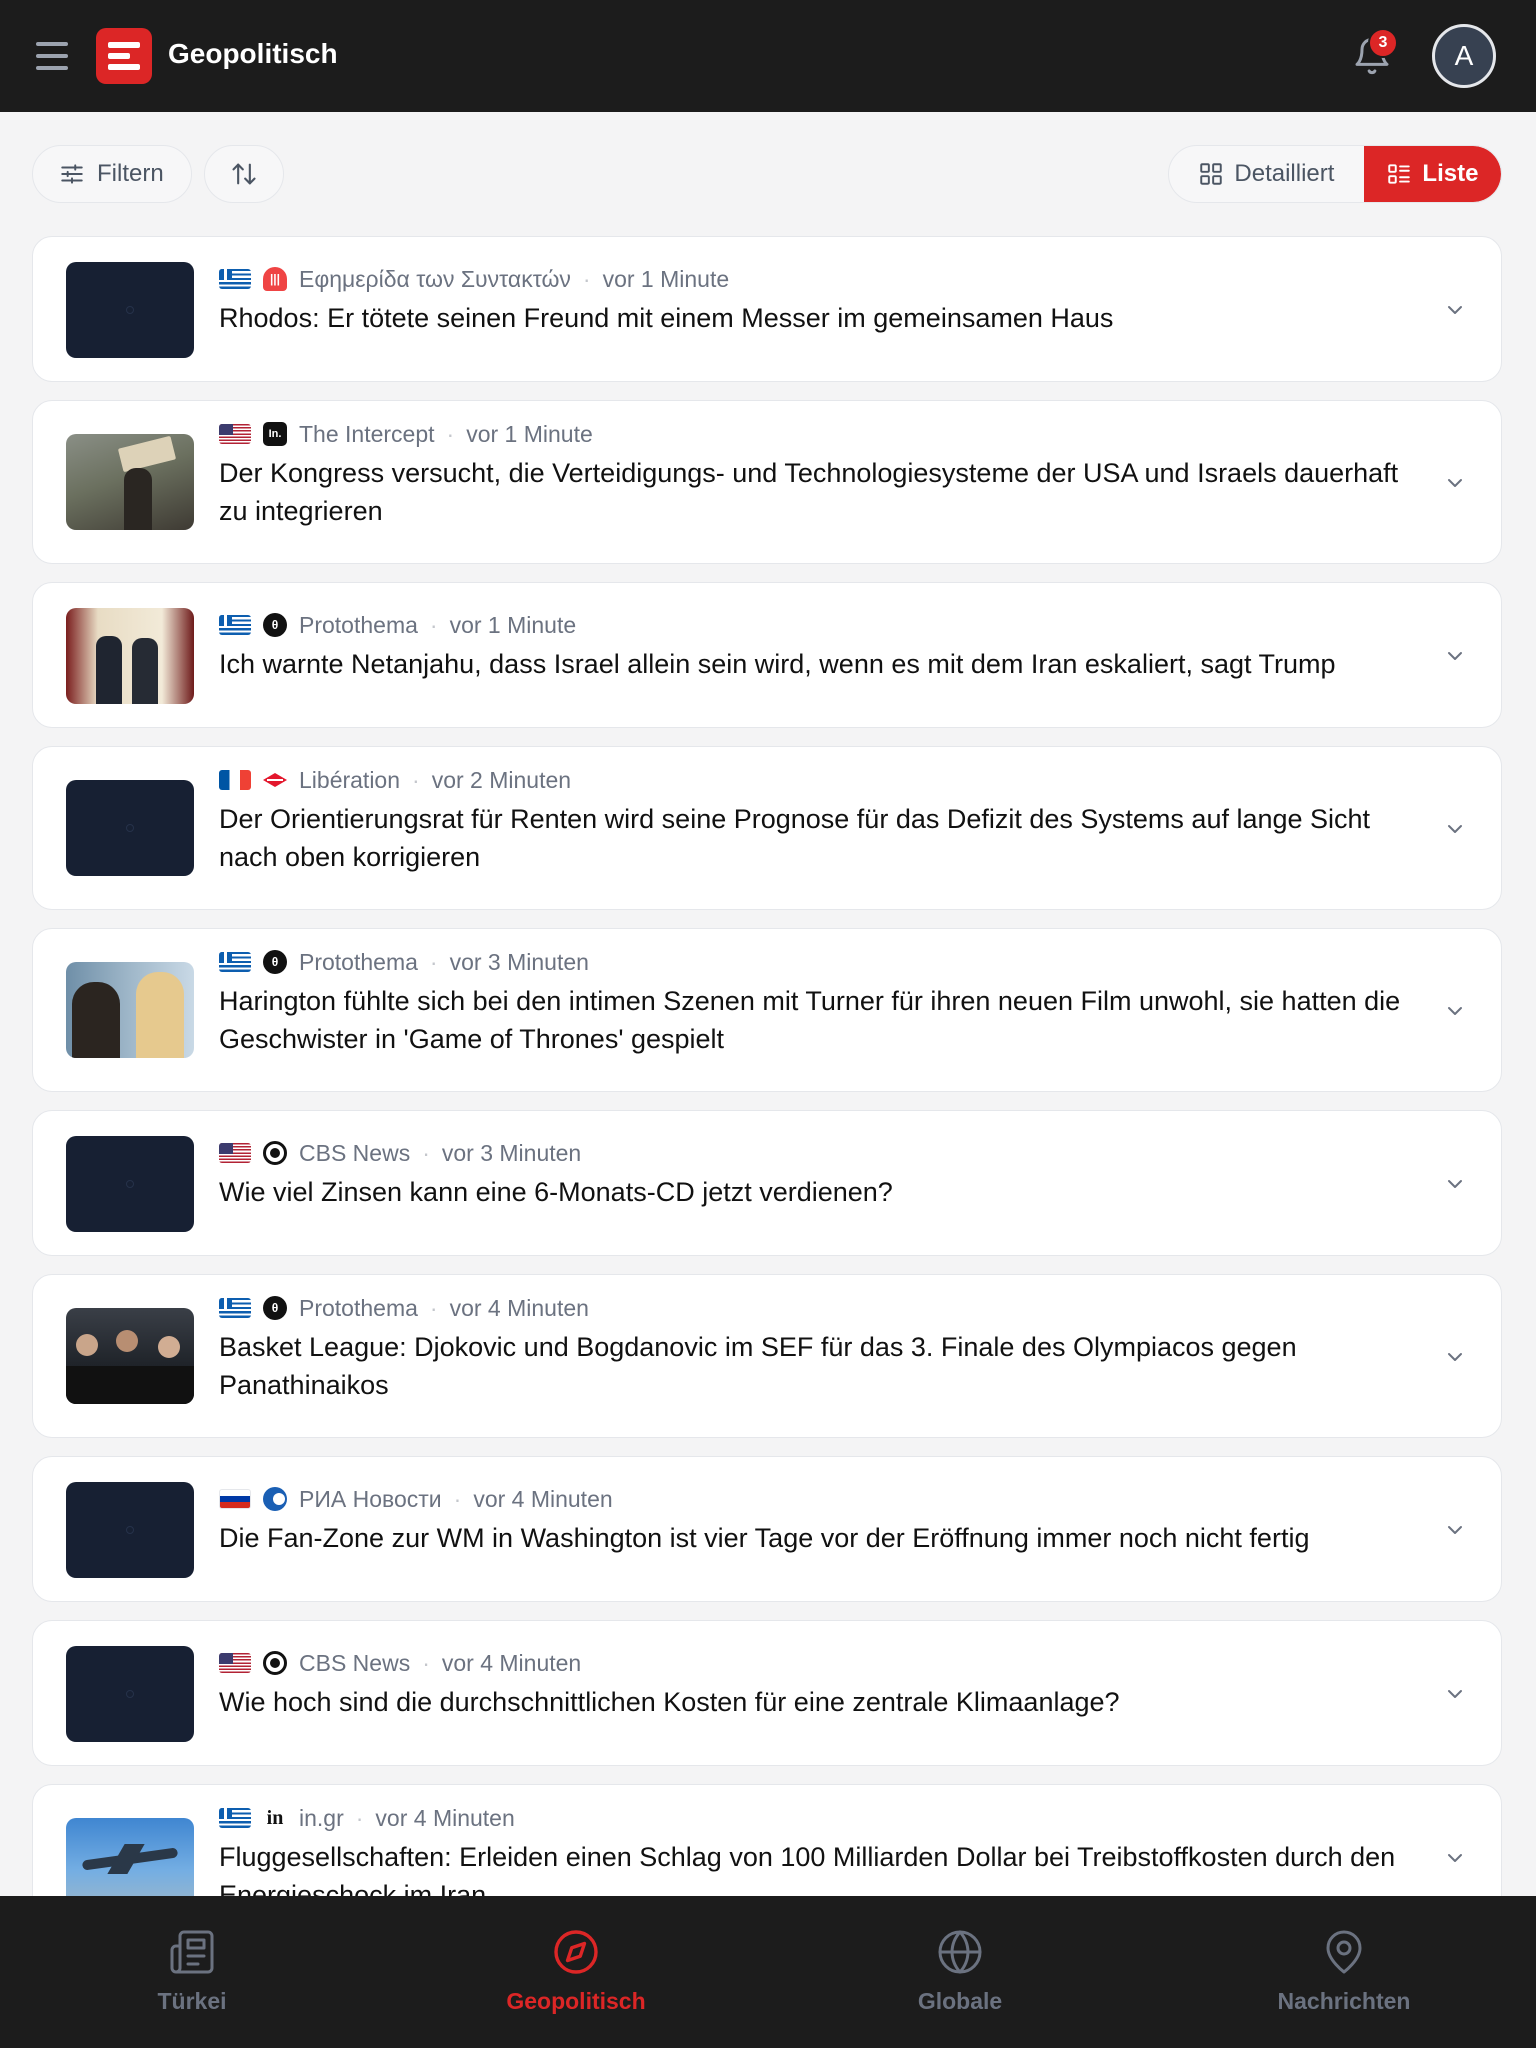 This screenshot has width=1536, height=2048. I want to click on nav-label: Türkei, so click(192, 2001).